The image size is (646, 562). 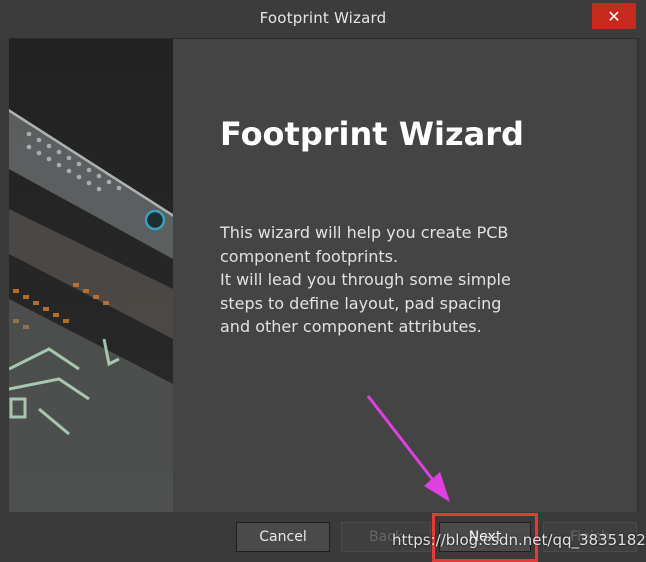 I want to click on close-button: ✕, so click(x=614, y=16).